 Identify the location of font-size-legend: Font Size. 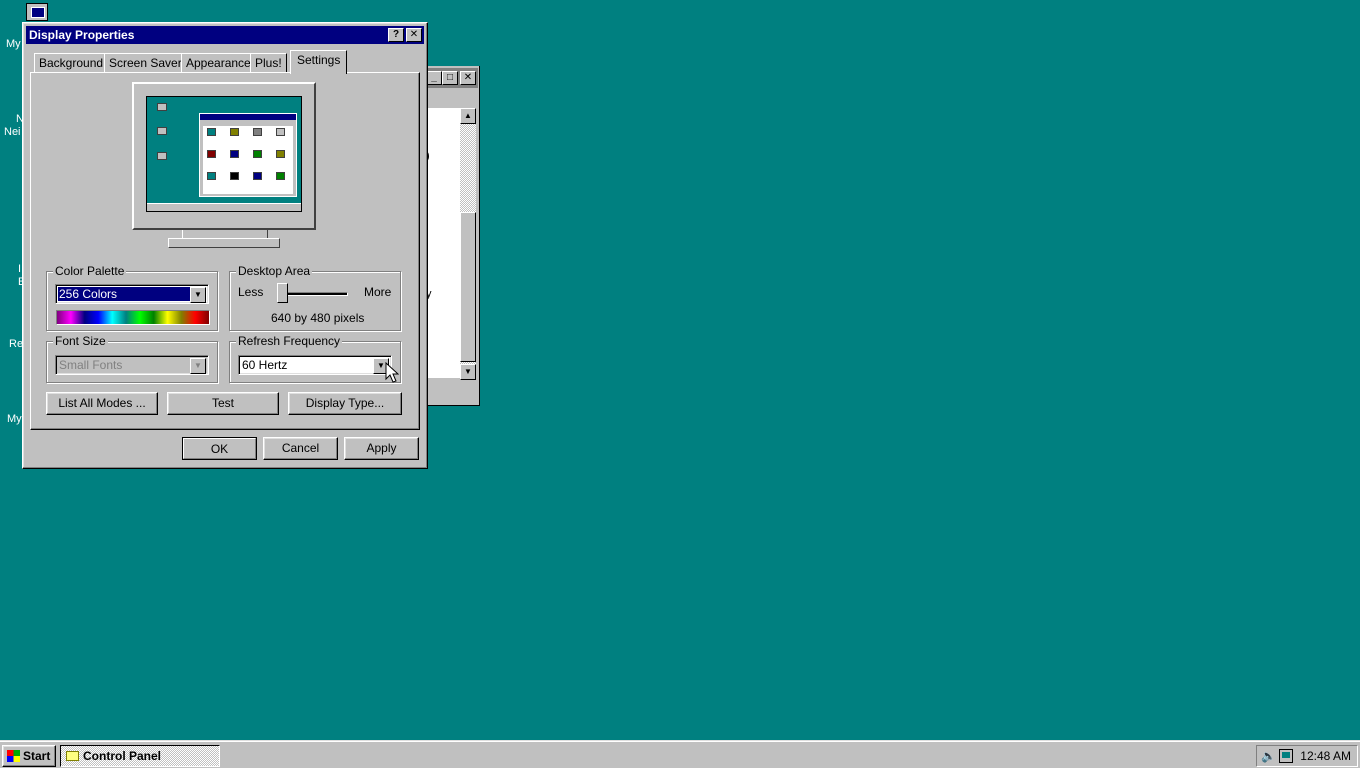
(80, 341).